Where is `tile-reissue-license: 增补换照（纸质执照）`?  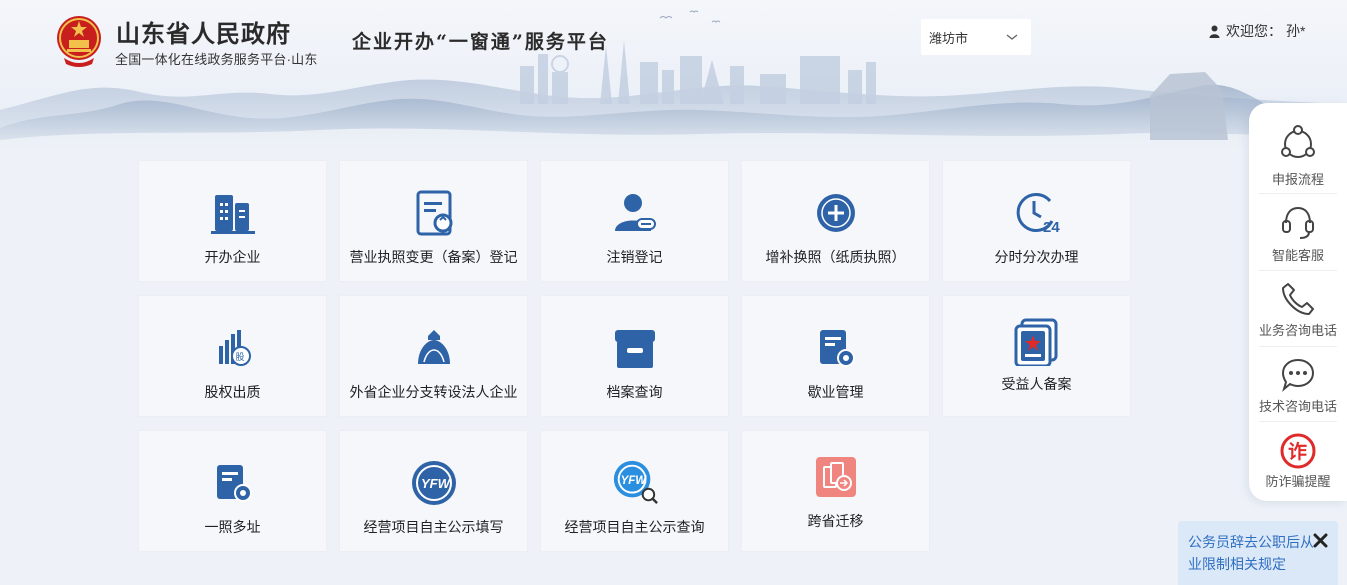
tile-reissue-license: 增补换照（纸质执照） is located at coordinates (835, 221).